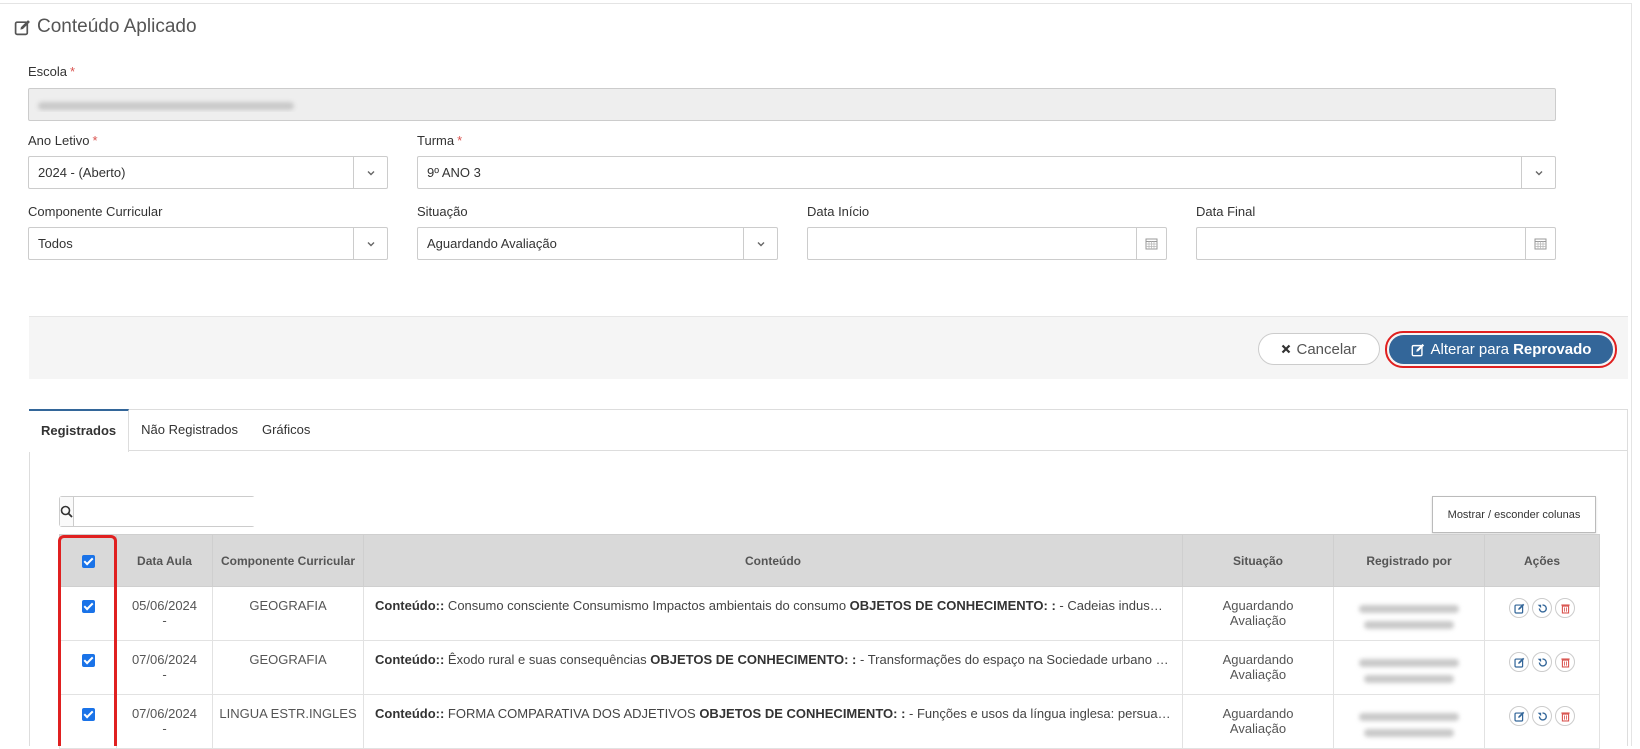 This screenshot has height=749, width=1640. What do you see at coordinates (63, 140) in the screenshot?
I see `ano-letivo-label: Ano Letivo *` at bounding box center [63, 140].